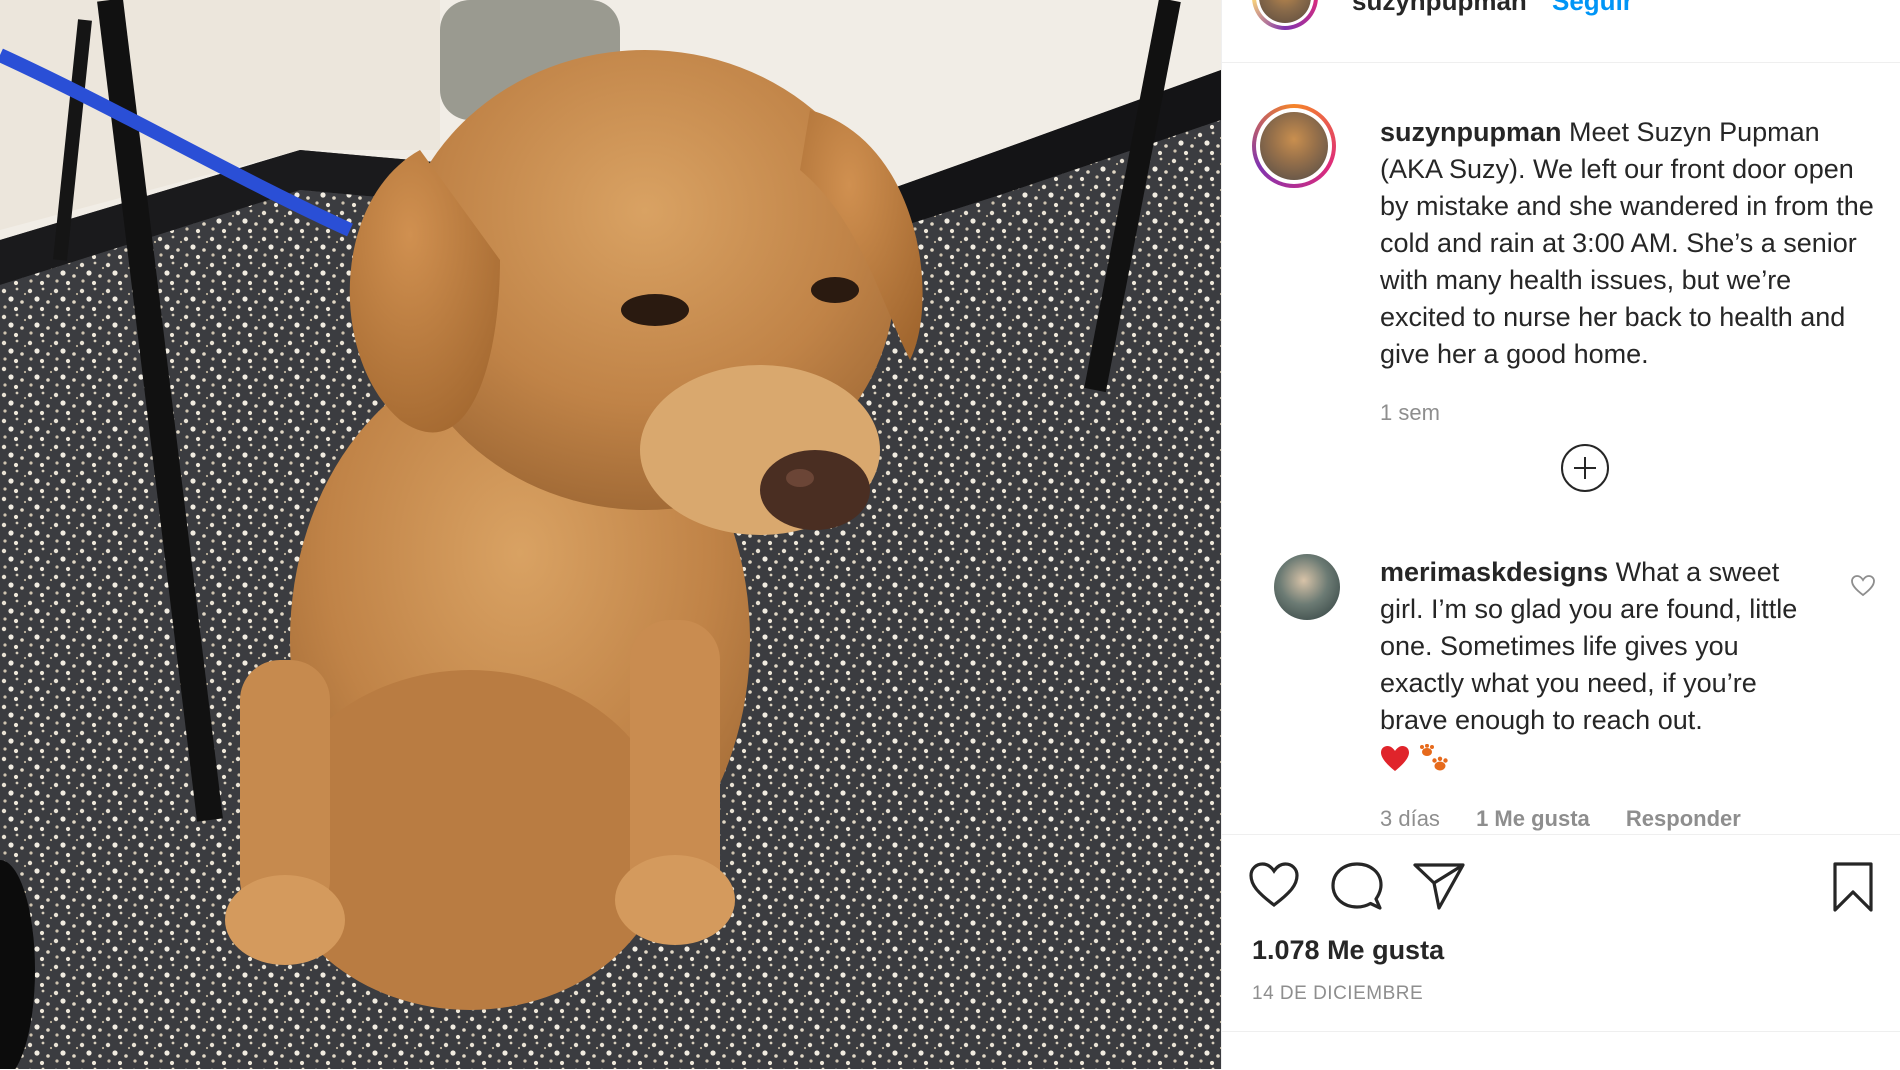 The height and width of the screenshot is (1070, 1900). What do you see at coordinates (1294, 146) in the screenshot?
I see `caption-avatar` at bounding box center [1294, 146].